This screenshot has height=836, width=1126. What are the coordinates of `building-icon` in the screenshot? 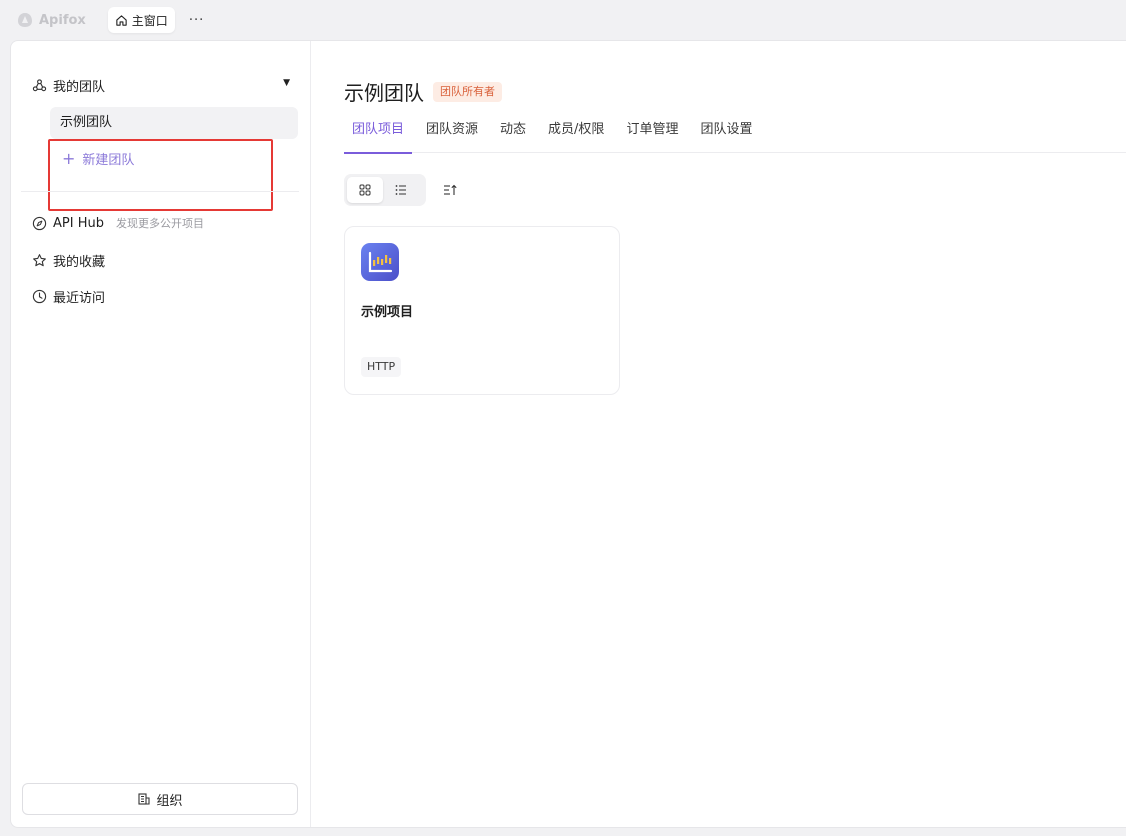 It's located at (144, 799).